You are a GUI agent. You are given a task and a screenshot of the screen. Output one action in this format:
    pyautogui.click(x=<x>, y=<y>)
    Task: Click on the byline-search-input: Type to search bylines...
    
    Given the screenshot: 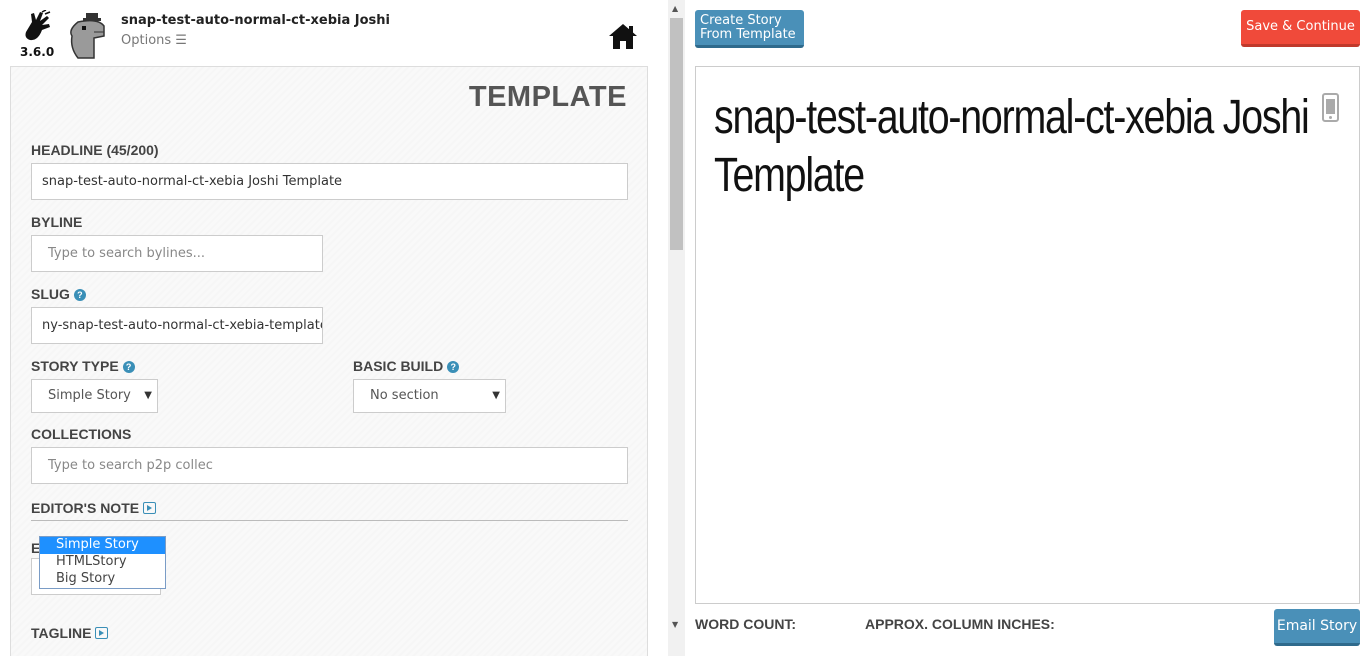 What is the action you would take?
    pyautogui.click(x=177, y=253)
    